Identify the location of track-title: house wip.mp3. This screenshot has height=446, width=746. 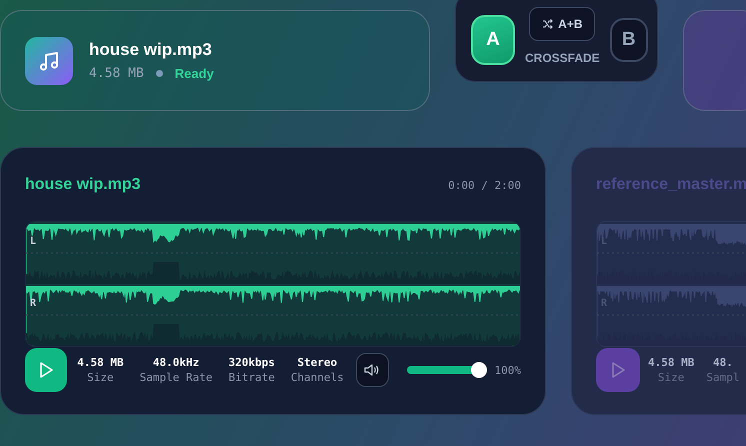
(83, 185).